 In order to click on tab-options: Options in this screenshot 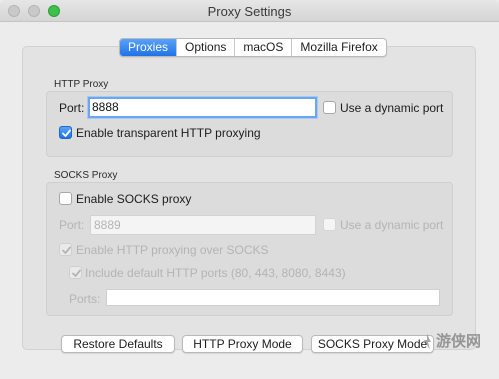, I will do `click(205, 47)`.